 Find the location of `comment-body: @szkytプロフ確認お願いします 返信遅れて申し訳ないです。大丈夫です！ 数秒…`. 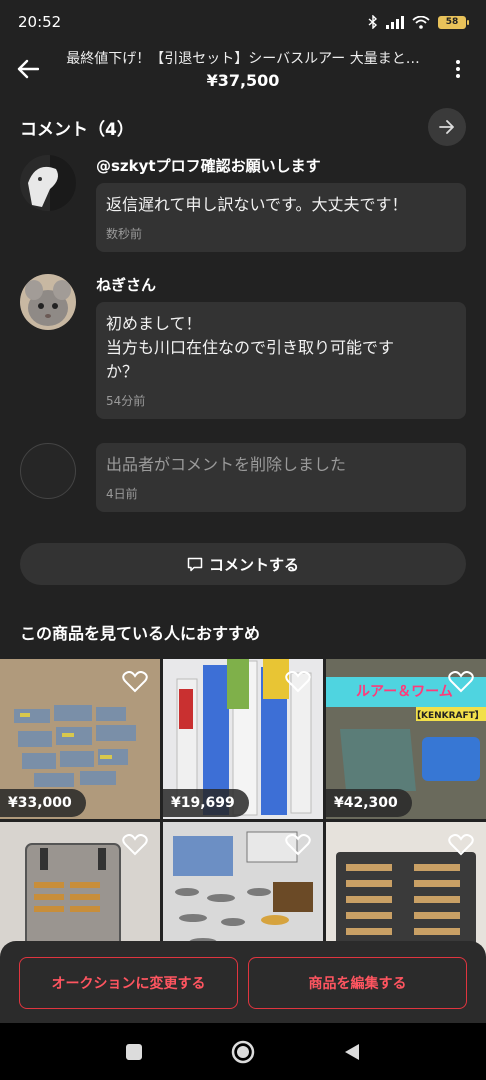

comment-body: @szkytプロフ確認お願いします 返信遅れて申し訳ないです。大丈夫です！ 数秒… is located at coordinates (281, 203).